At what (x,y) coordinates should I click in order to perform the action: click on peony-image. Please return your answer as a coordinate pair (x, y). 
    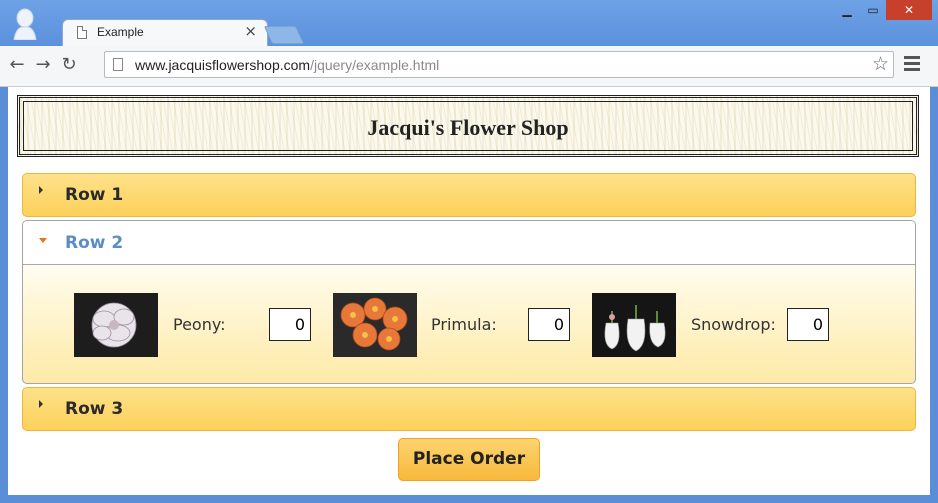
    Looking at the image, I should click on (116, 325).